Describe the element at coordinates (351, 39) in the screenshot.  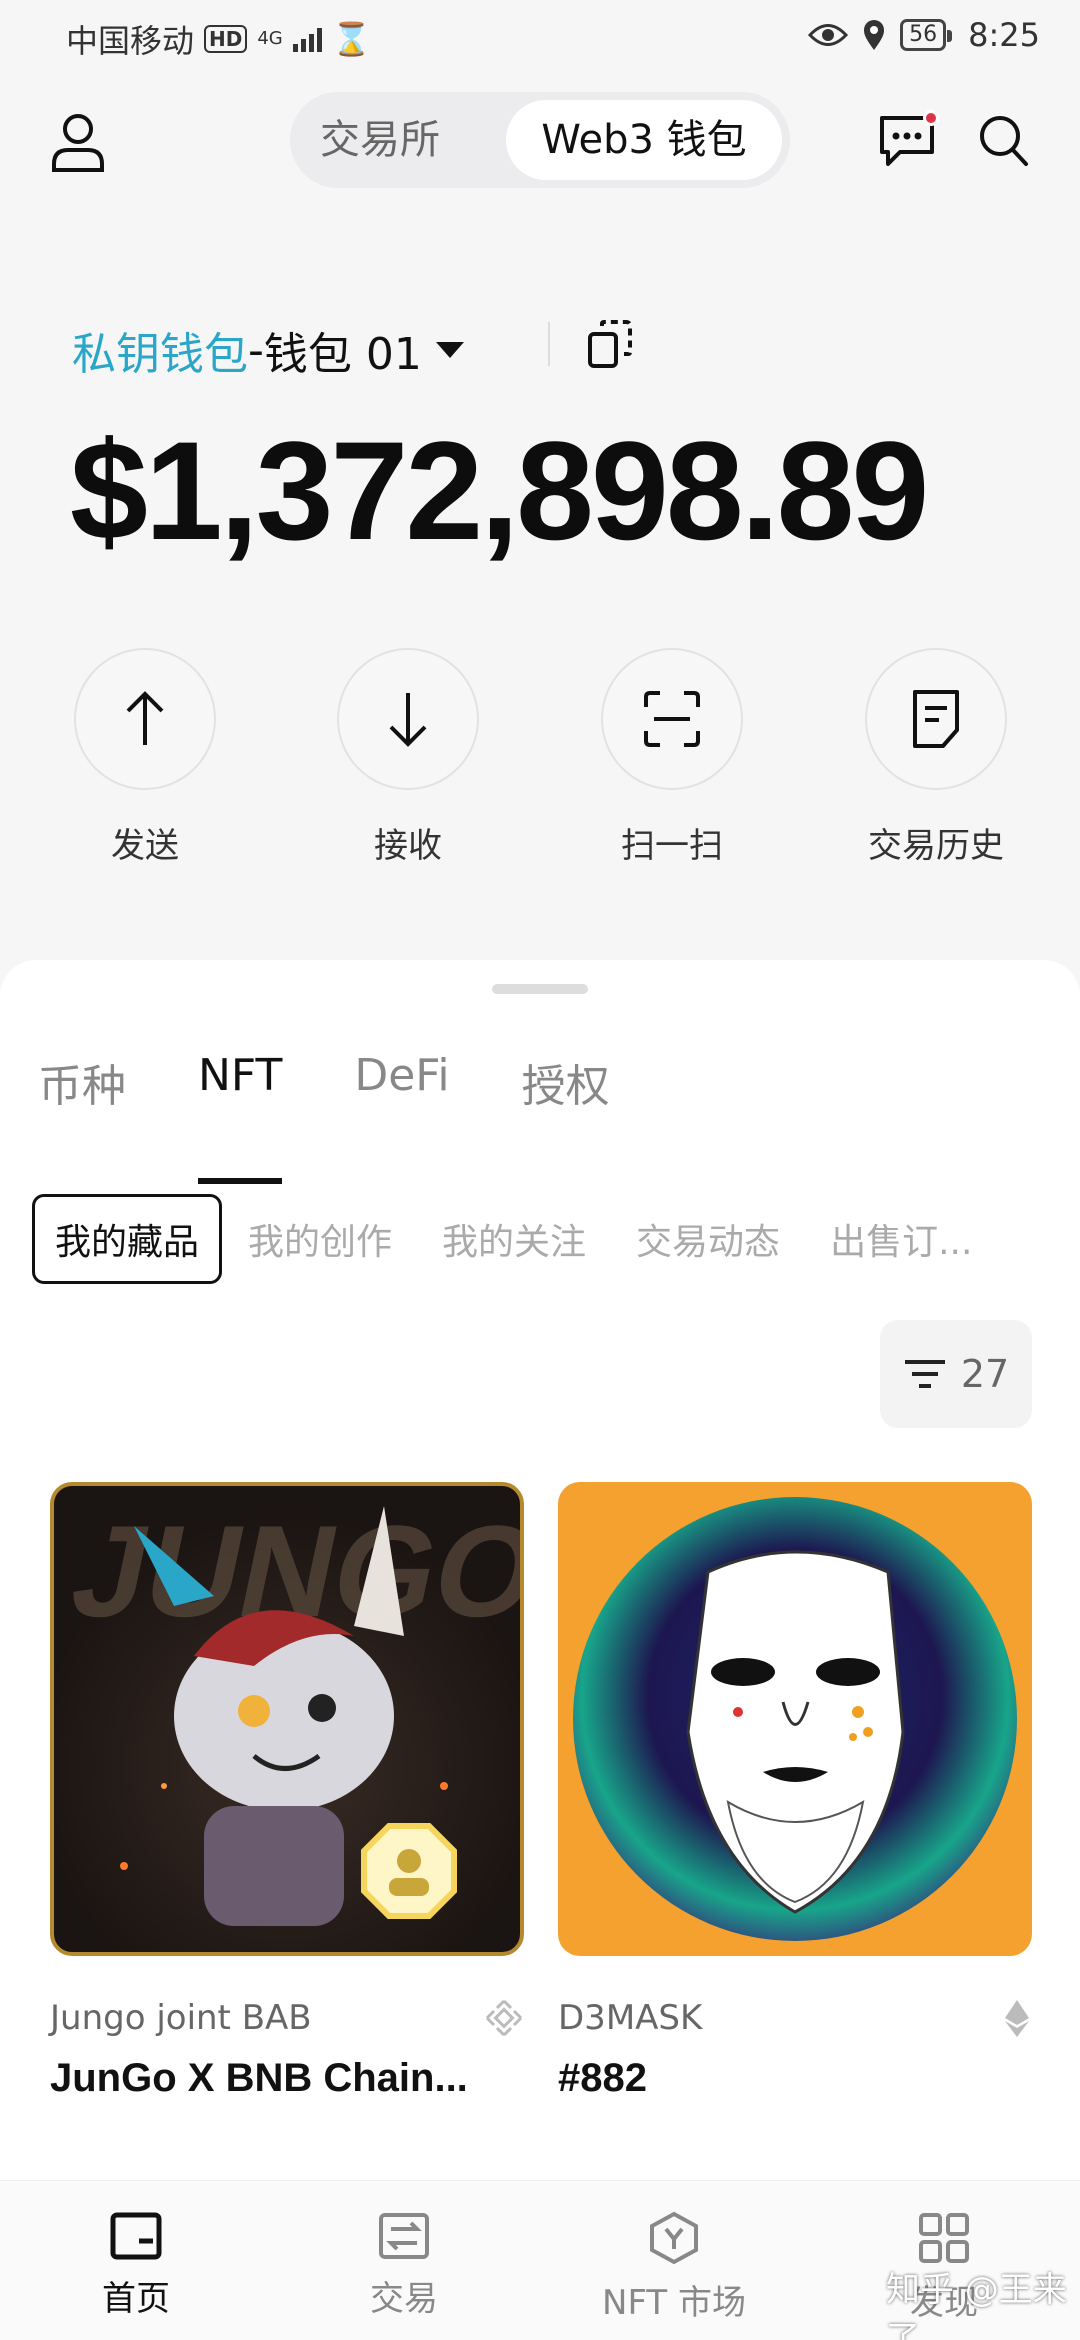
I see `hourglass-icon: ⌛` at that location.